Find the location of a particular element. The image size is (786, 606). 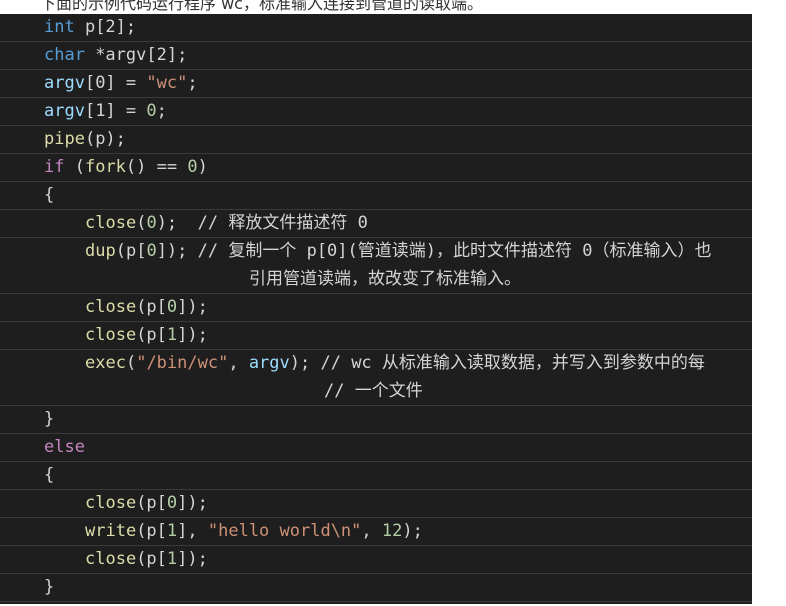

code-text: [0] = is located at coordinates (115, 83).